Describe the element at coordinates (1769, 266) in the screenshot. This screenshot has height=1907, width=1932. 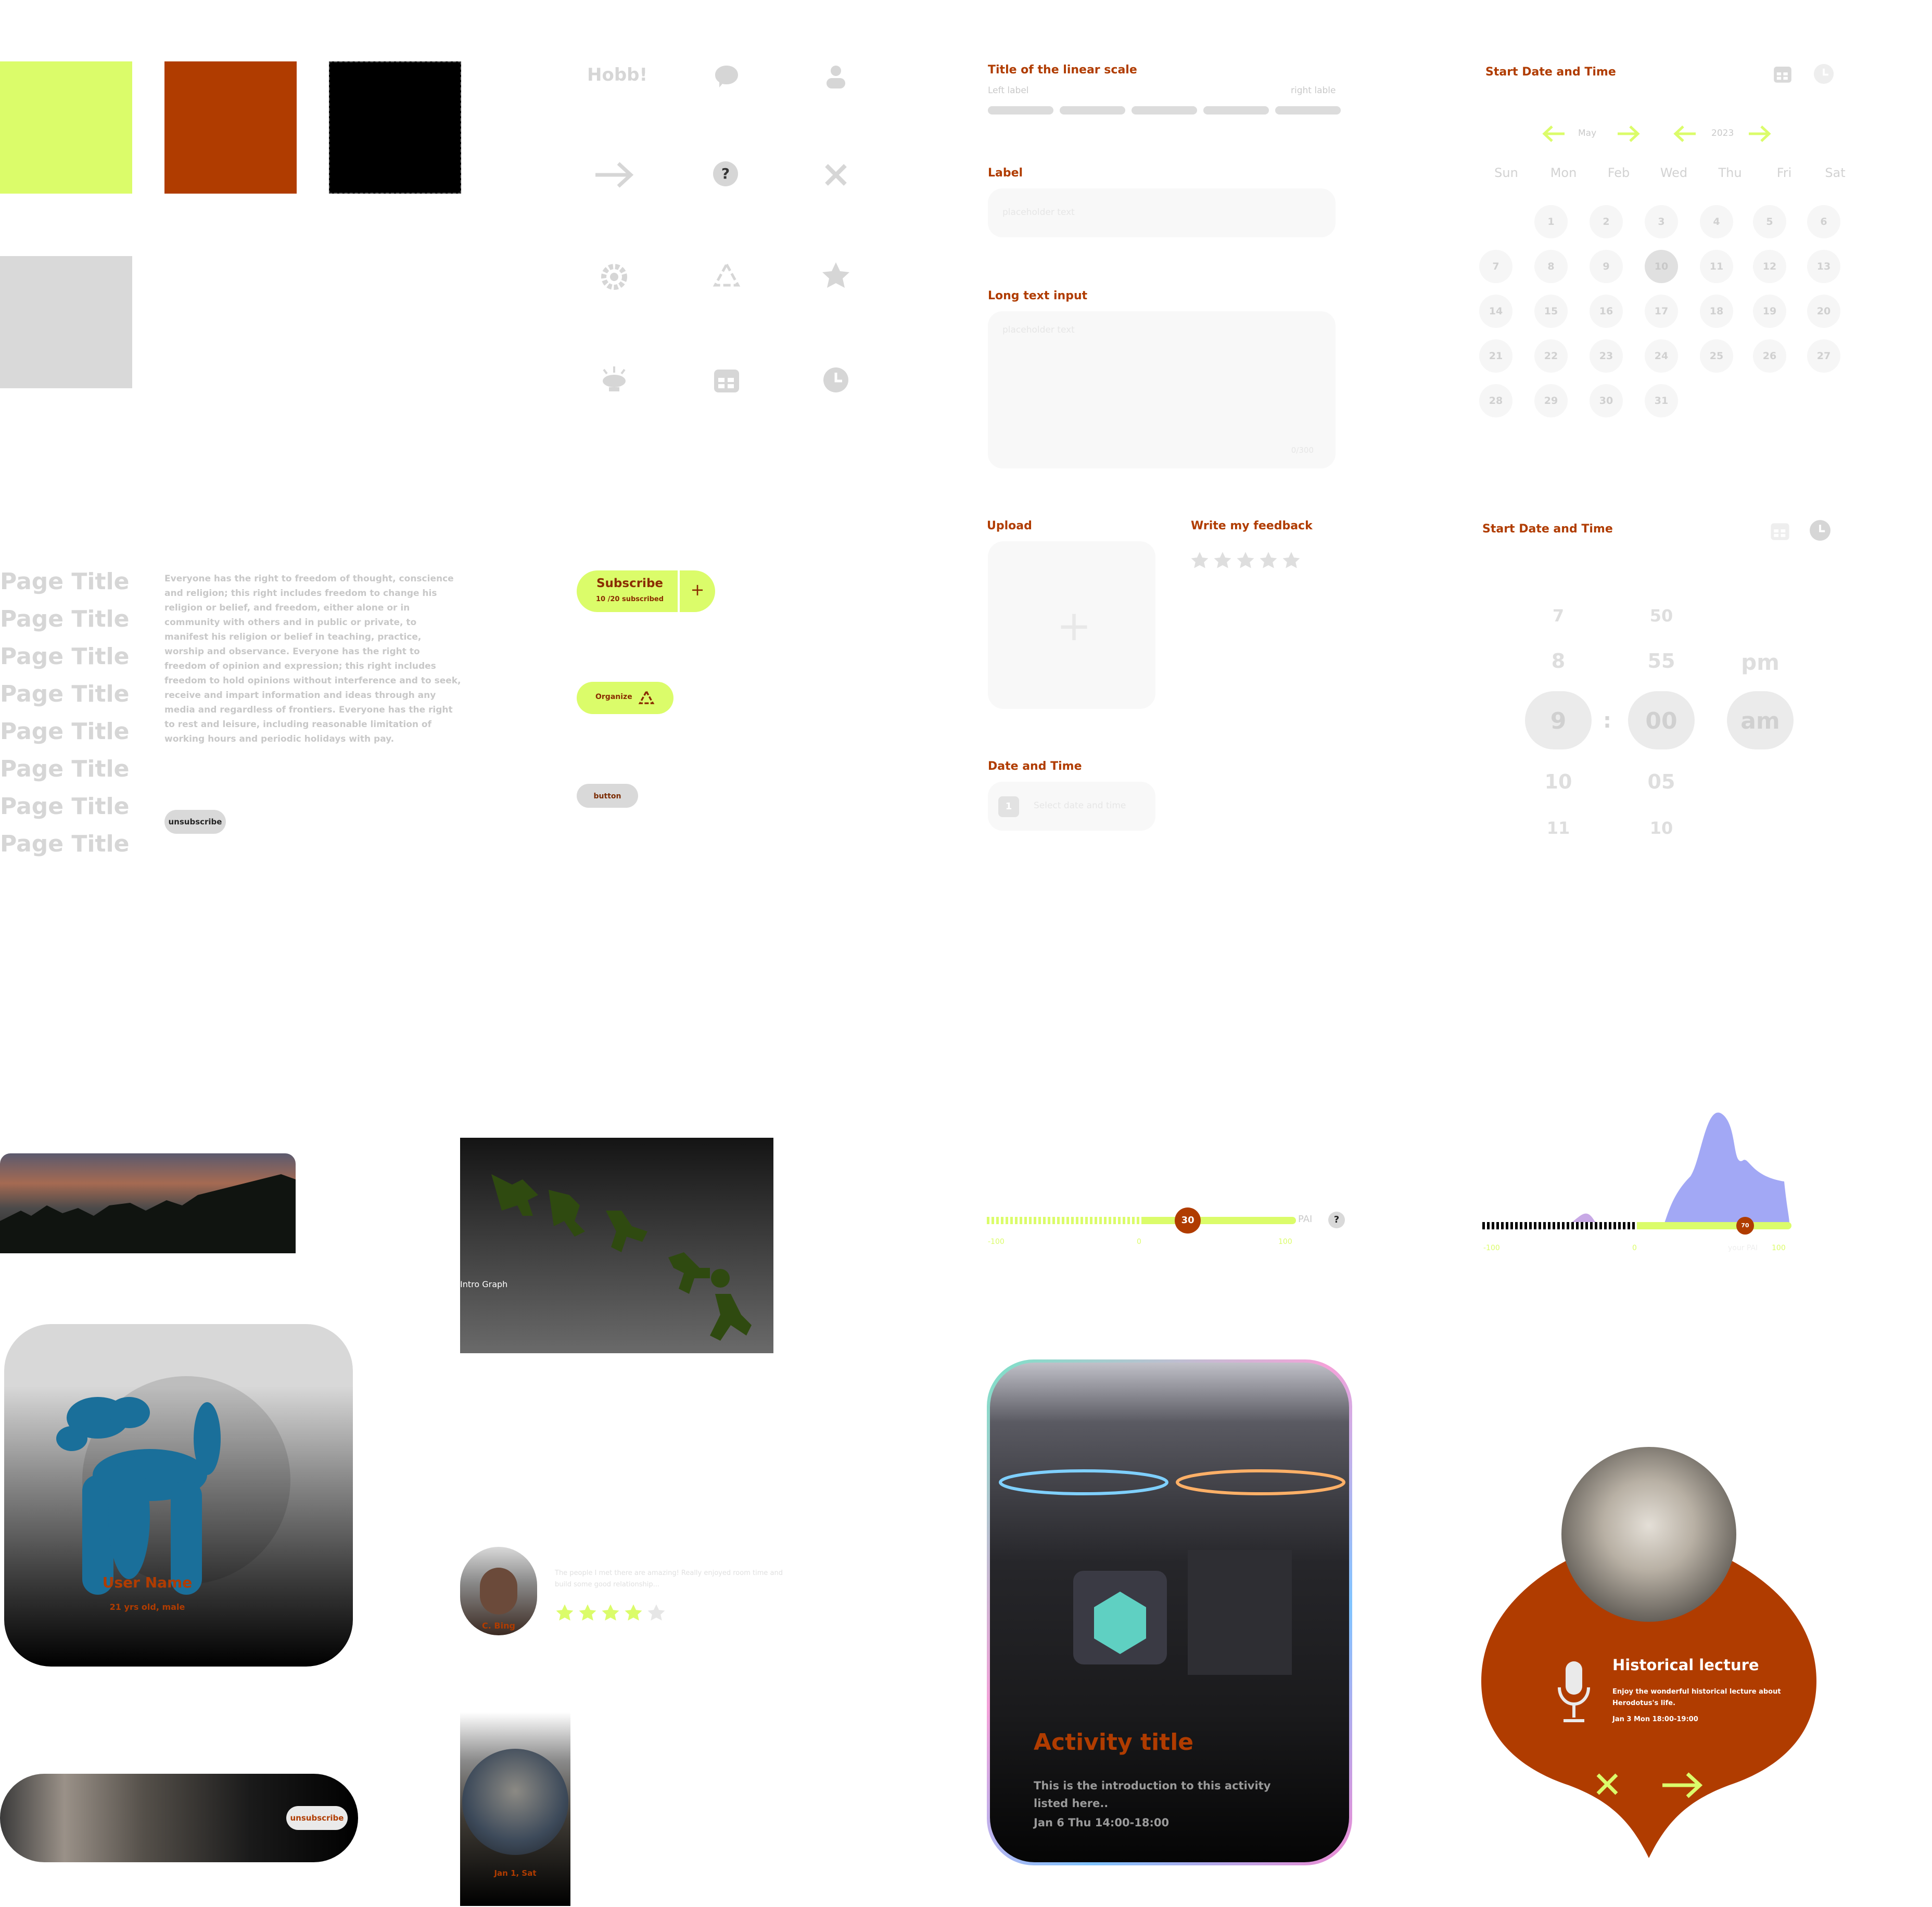
I see `calendar-date: 12` at that location.